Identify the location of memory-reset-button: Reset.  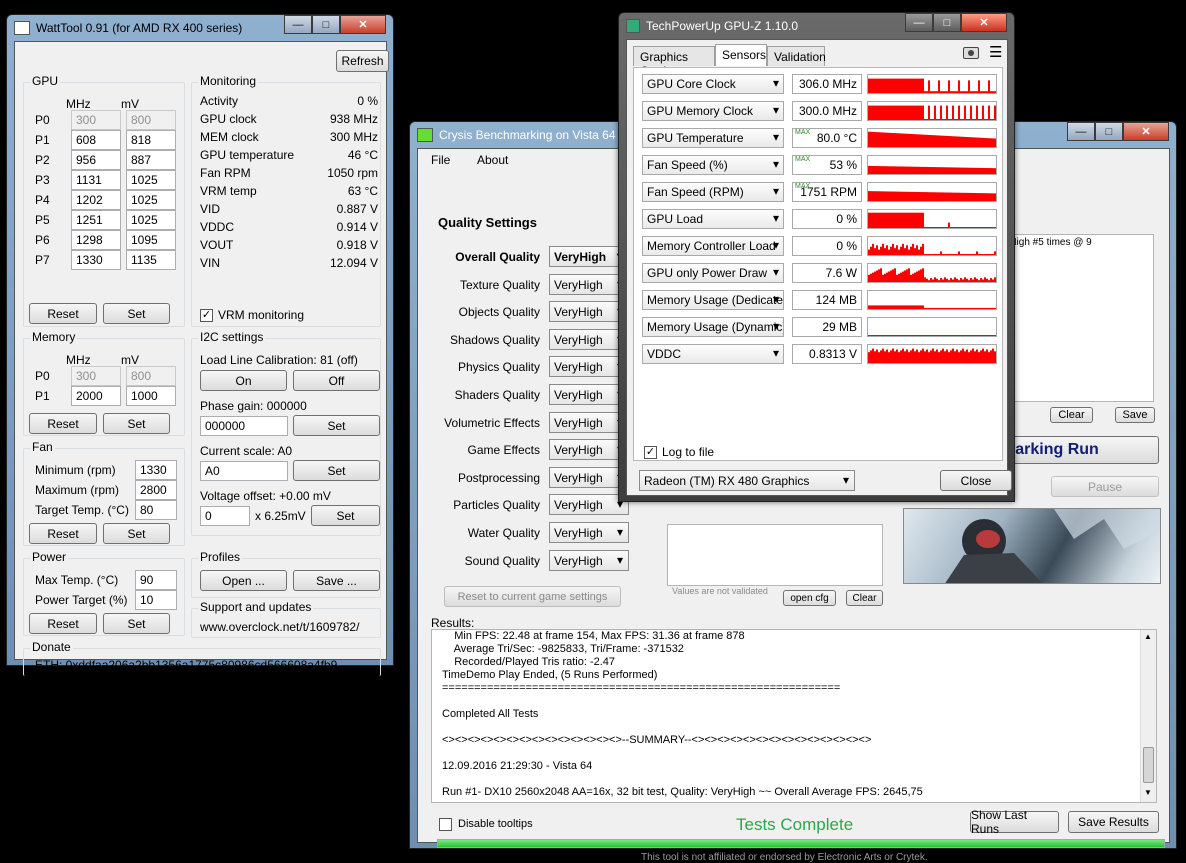
(63, 423).